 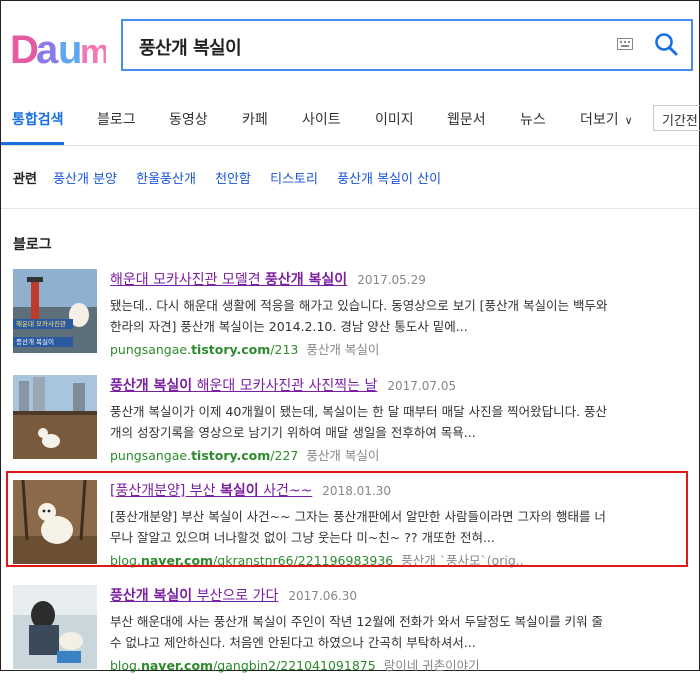 What do you see at coordinates (93, 52) in the screenshot?
I see `svg-text: m` at bounding box center [93, 52].